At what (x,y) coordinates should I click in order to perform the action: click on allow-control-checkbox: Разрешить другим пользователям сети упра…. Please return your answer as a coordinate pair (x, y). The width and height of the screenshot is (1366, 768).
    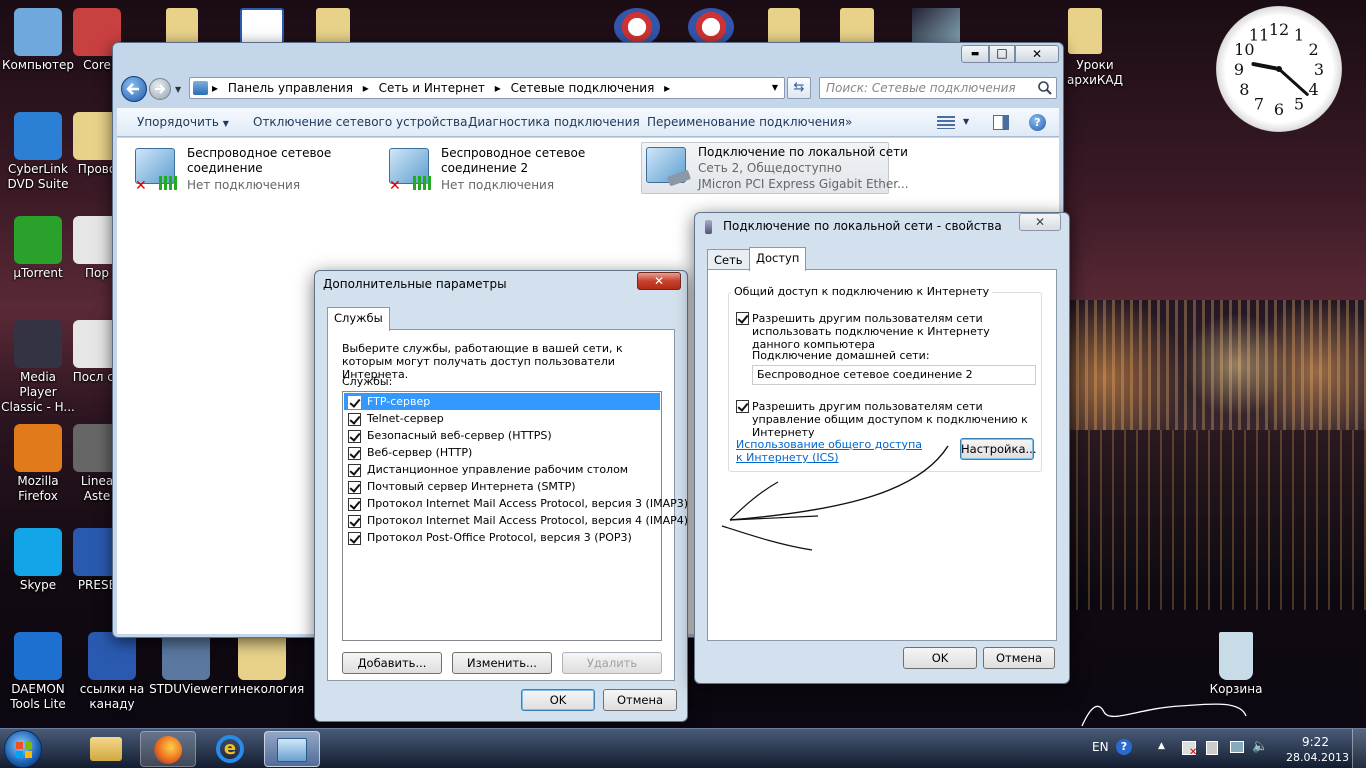
    Looking at the image, I should click on (886, 419).